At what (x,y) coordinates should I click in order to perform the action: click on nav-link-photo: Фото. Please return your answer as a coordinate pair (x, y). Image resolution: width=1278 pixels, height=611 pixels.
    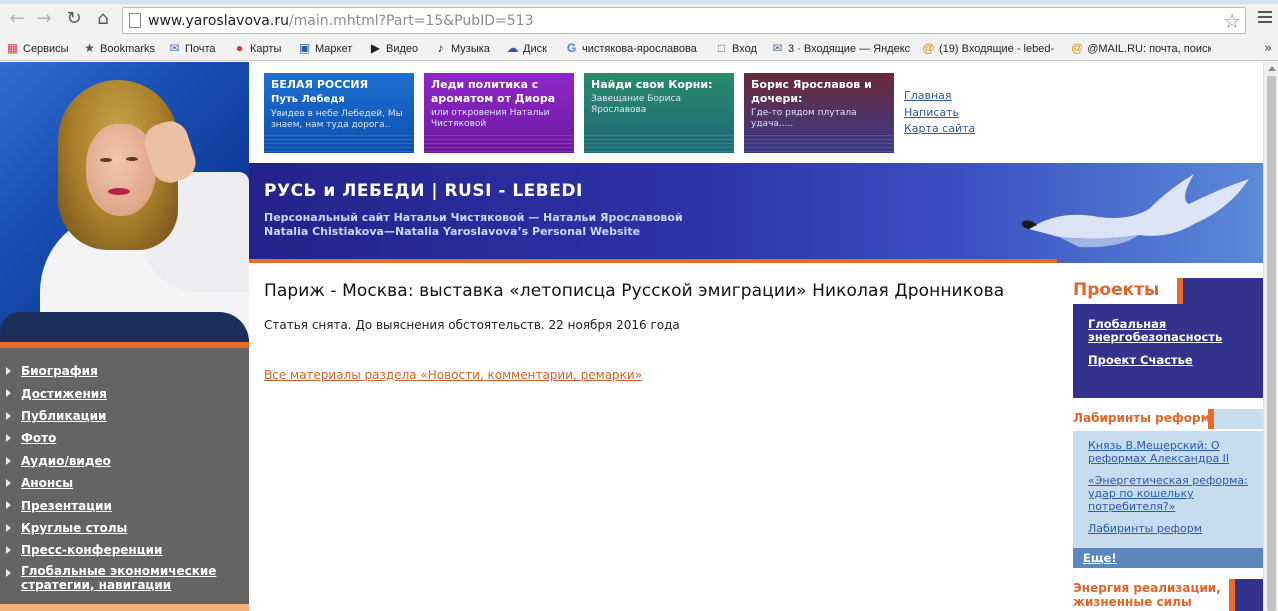
    Looking at the image, I should click on (38, 438).